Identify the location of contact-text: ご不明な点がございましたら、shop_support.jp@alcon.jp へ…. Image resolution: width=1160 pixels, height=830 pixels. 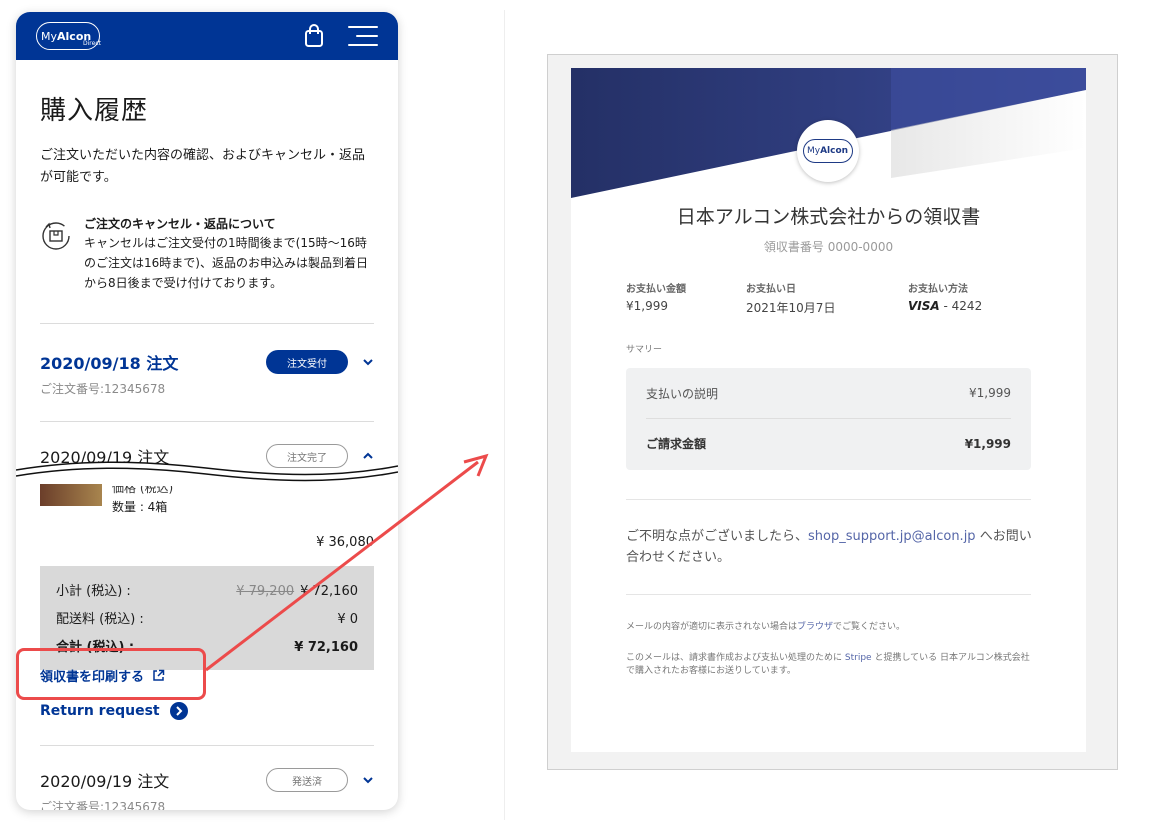
(831, 547).